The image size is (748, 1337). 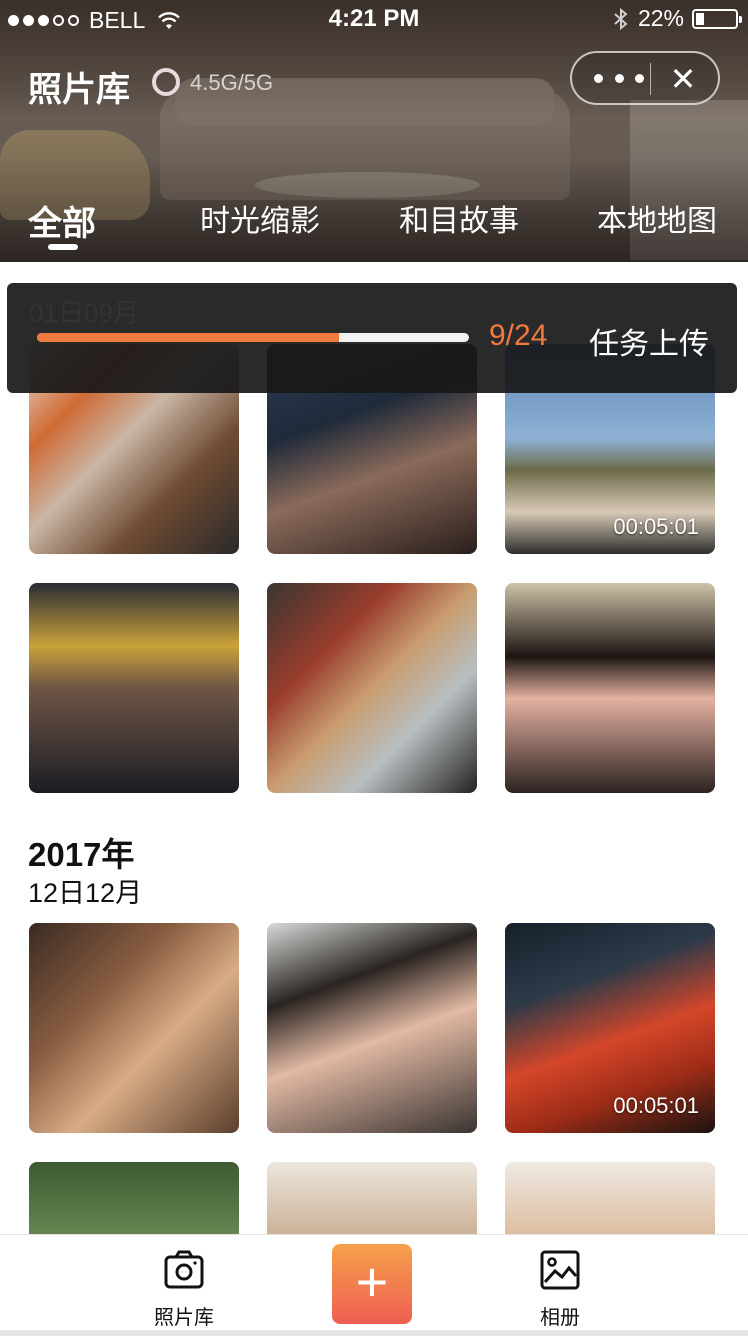 I want to click on tab-all: 全部, so click(x=62, y=220).